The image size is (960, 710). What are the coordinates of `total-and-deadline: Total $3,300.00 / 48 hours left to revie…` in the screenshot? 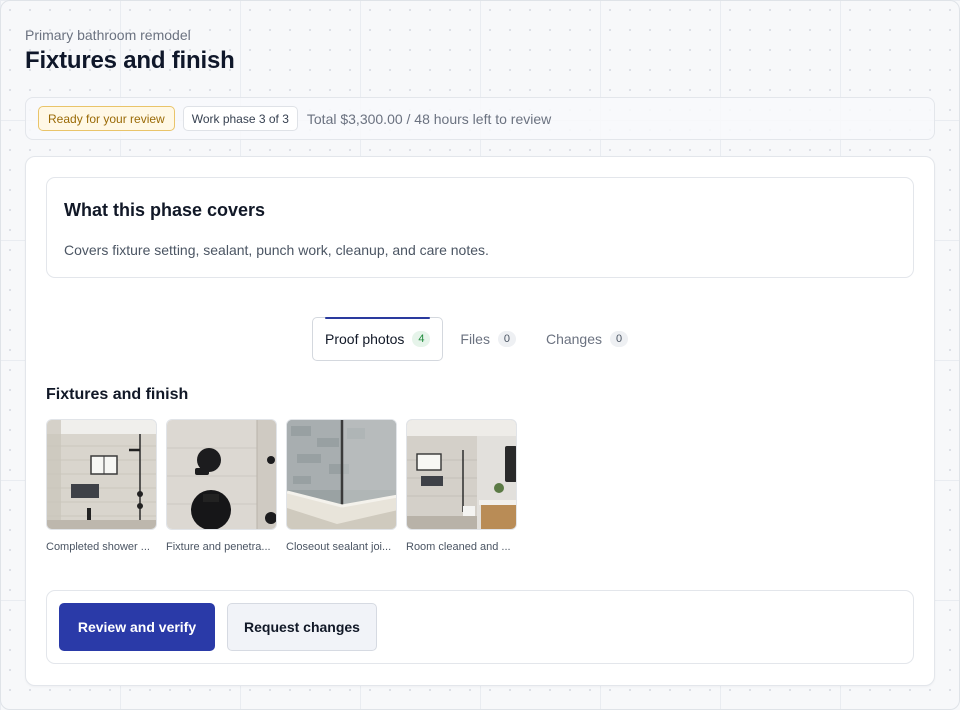 It's located at (429, 118).